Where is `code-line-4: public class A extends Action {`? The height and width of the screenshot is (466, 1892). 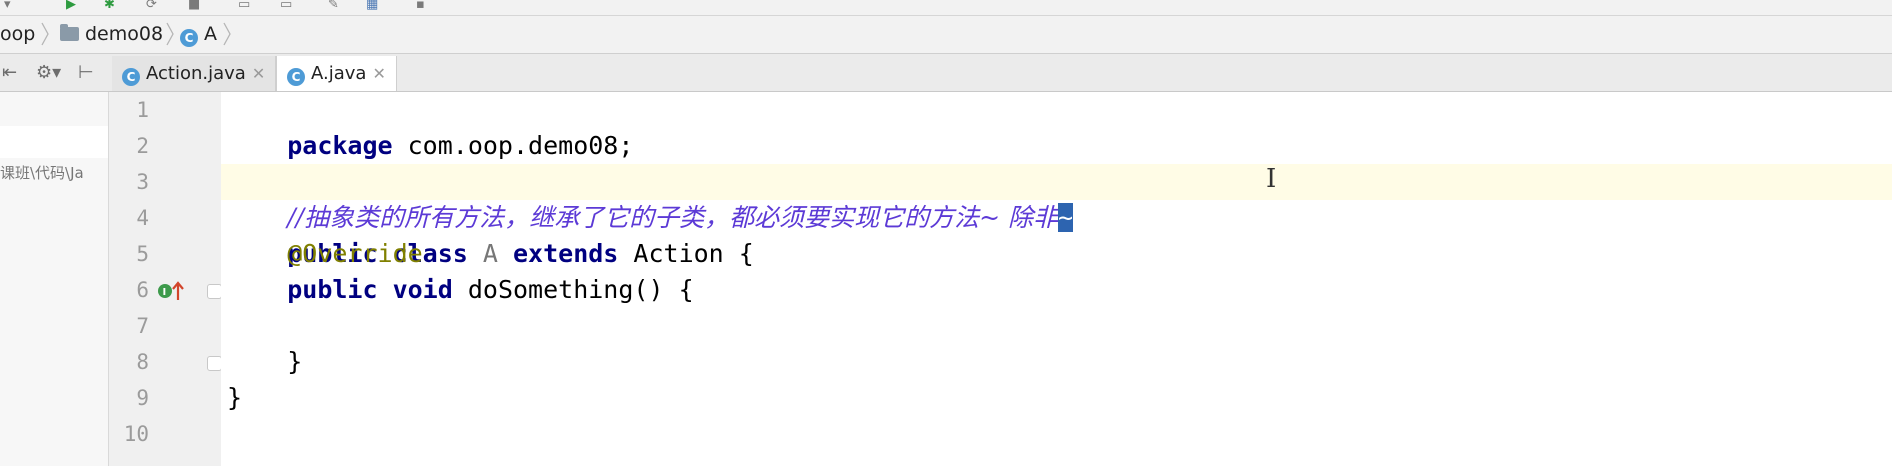
code-line-4: public class A extends Action { is located at coordinates (490, 234).